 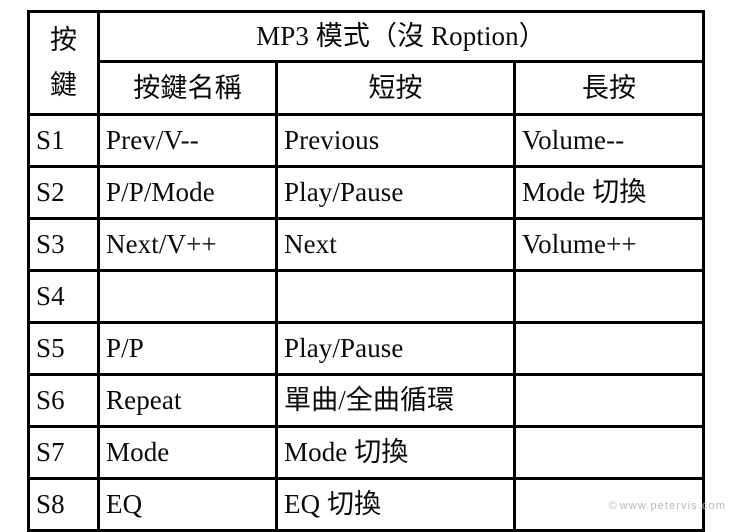 I want to click on cell-key-name, so click(x=187, y=296).